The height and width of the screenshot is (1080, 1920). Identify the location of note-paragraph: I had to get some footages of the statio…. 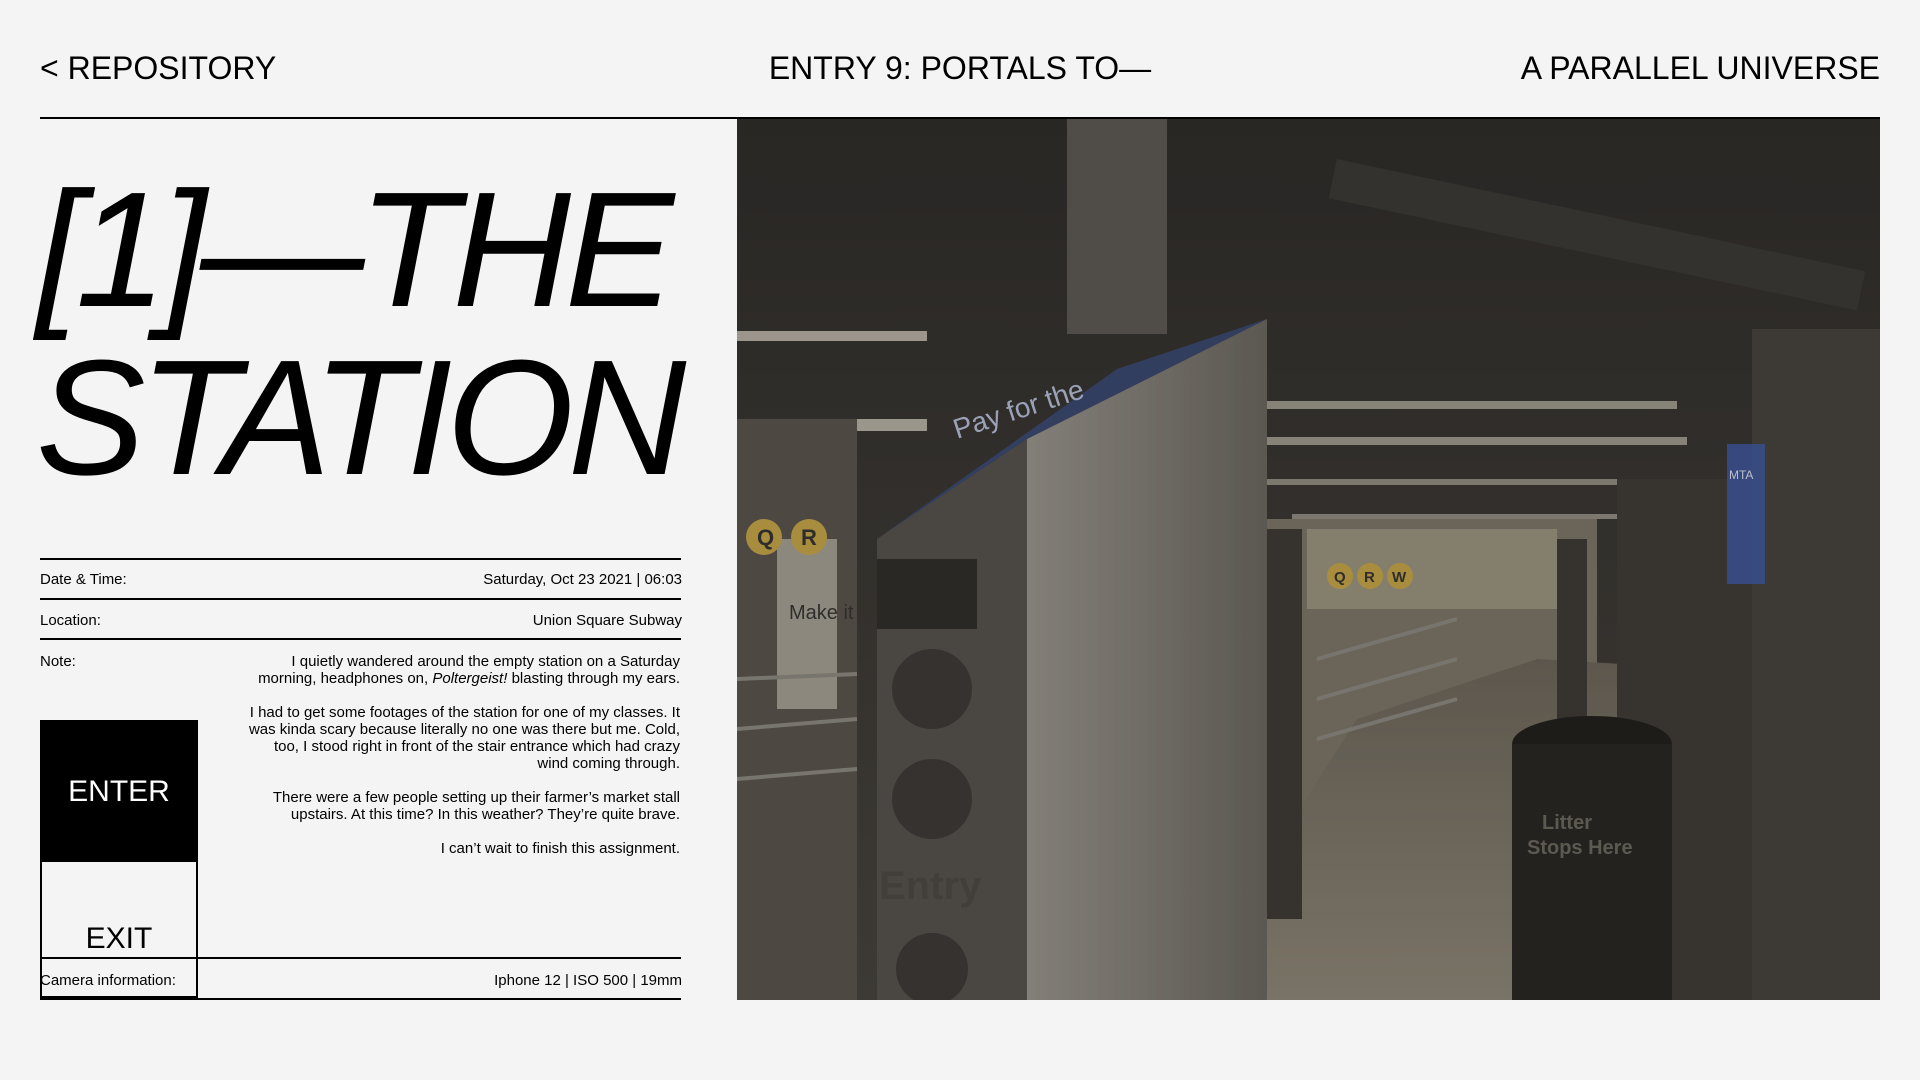
(464, 738).